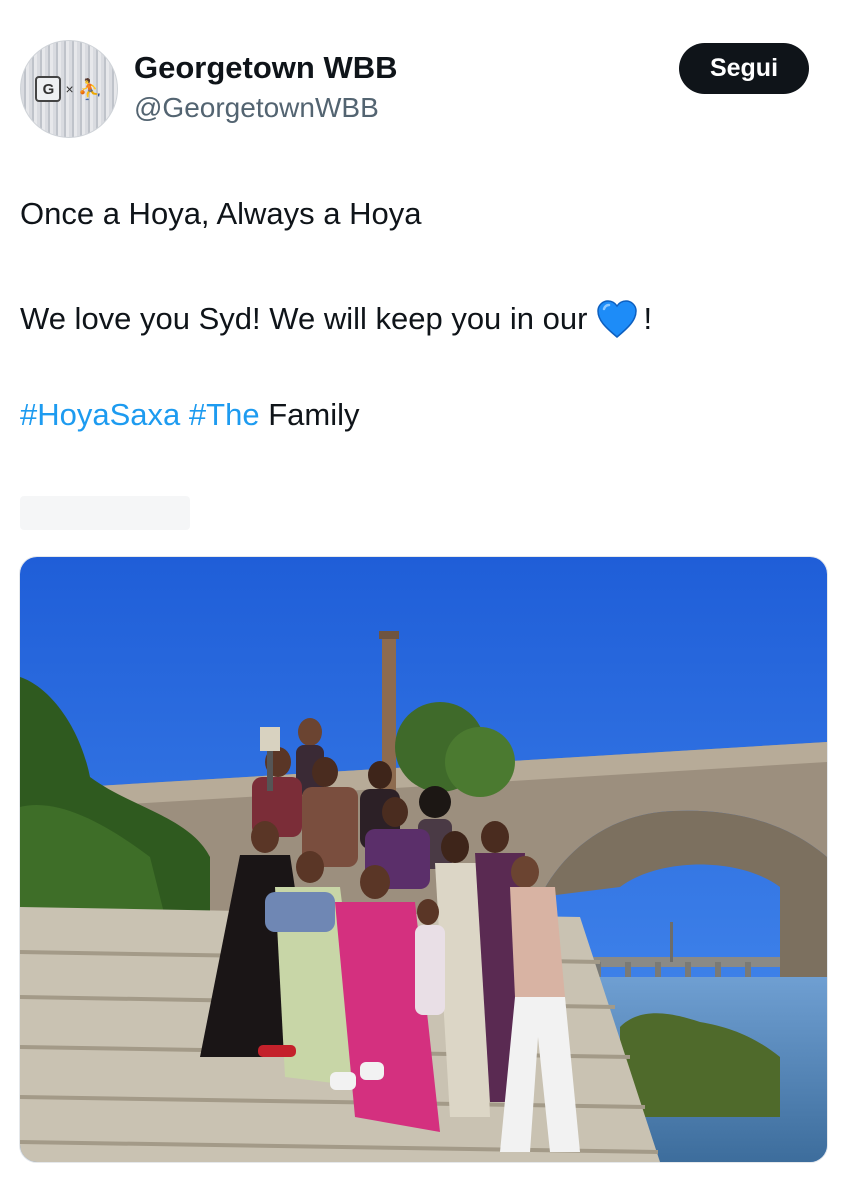 This screenshot has height=1200, width=846. What do you see at coordinates (648, 318) in the screenshot?
I see `tweet-line-2-end: !` at bounding box center [648, 318].